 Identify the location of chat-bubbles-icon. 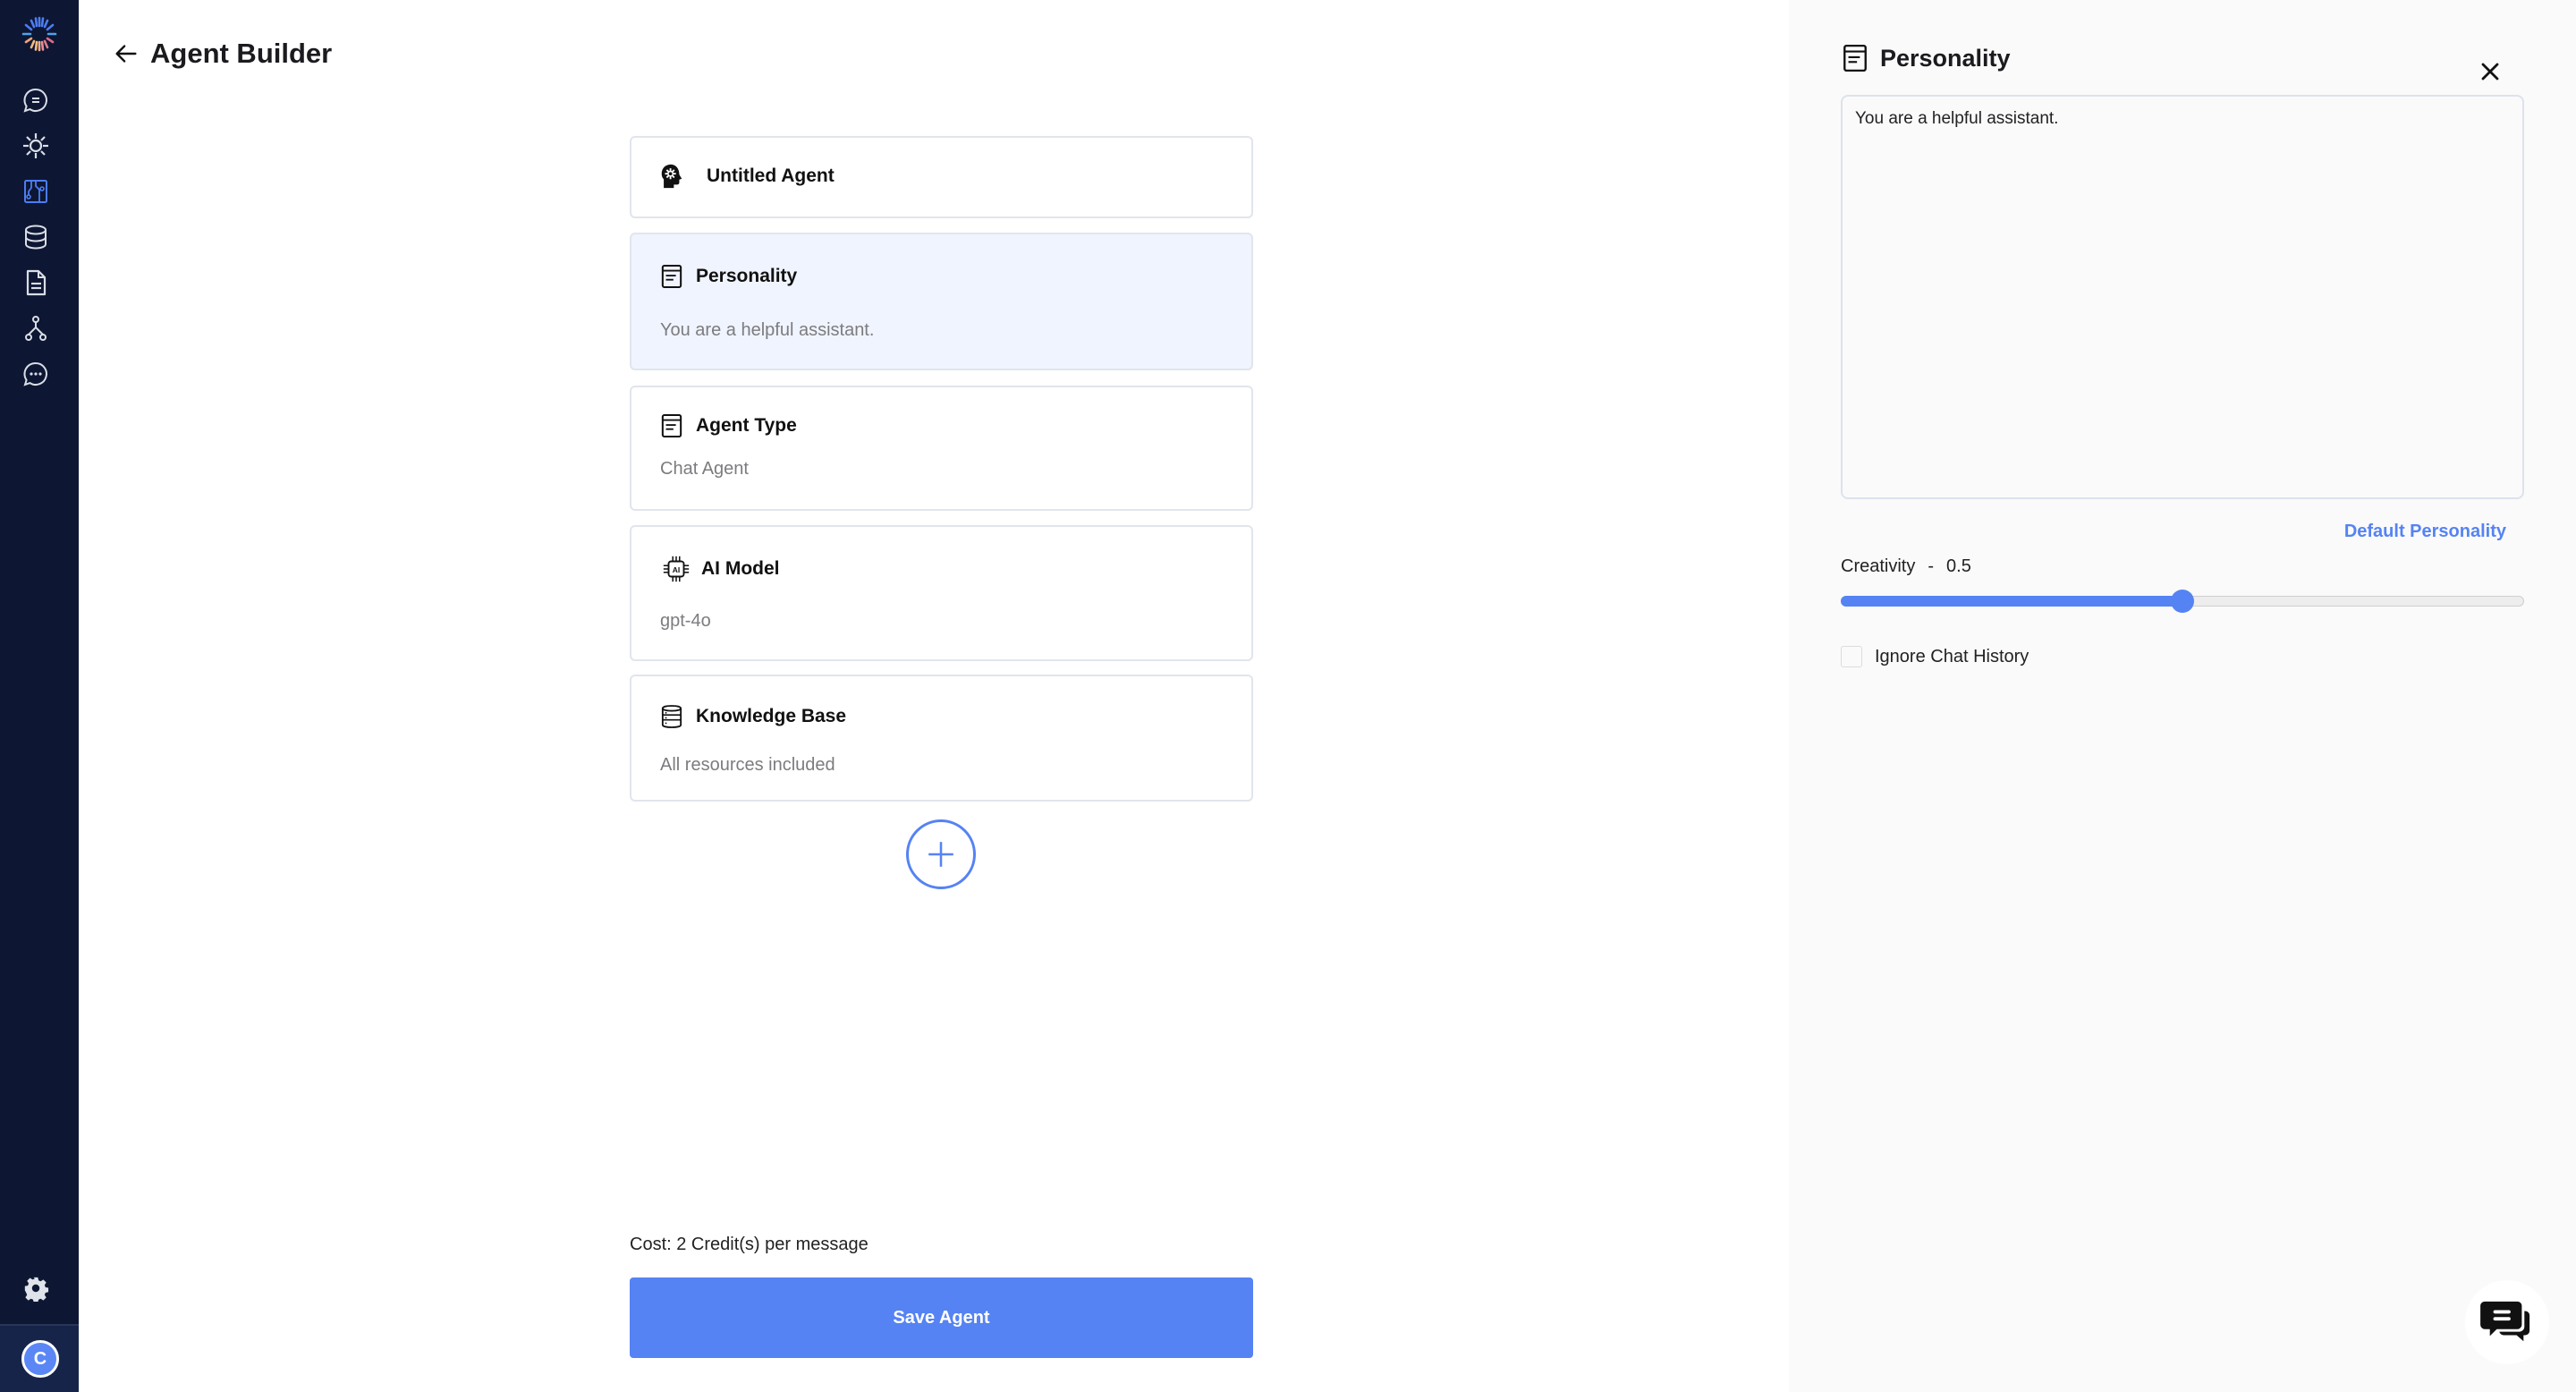
(2505, 1321).